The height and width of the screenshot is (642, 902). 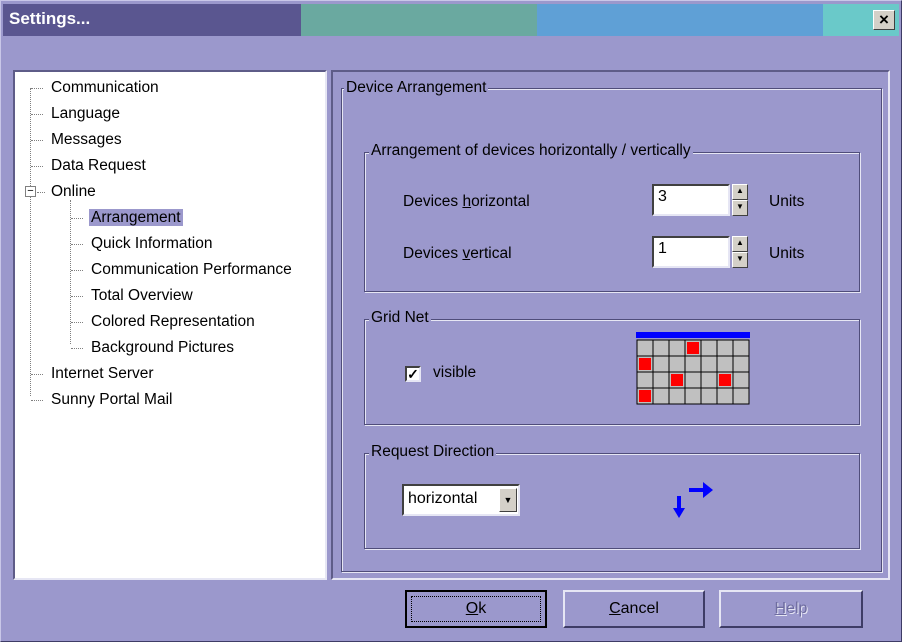 What do you see at coordinates (86, 140) in the screenshot?
I see `tree-item-messages: Messages` at bounding box center [86, 140].